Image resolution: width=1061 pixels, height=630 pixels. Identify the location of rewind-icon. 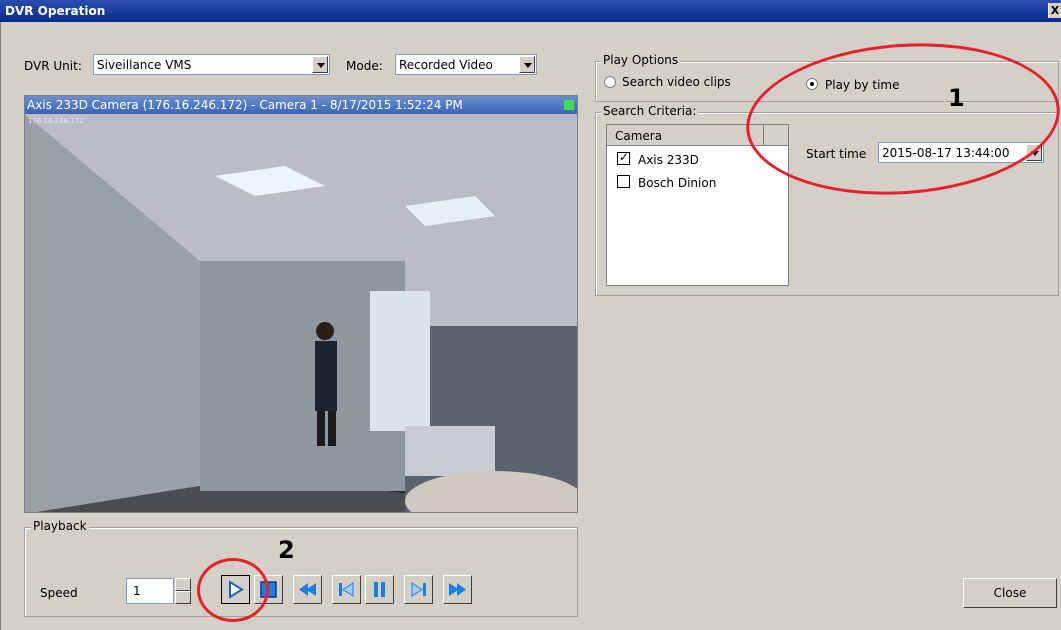
(307, 589).